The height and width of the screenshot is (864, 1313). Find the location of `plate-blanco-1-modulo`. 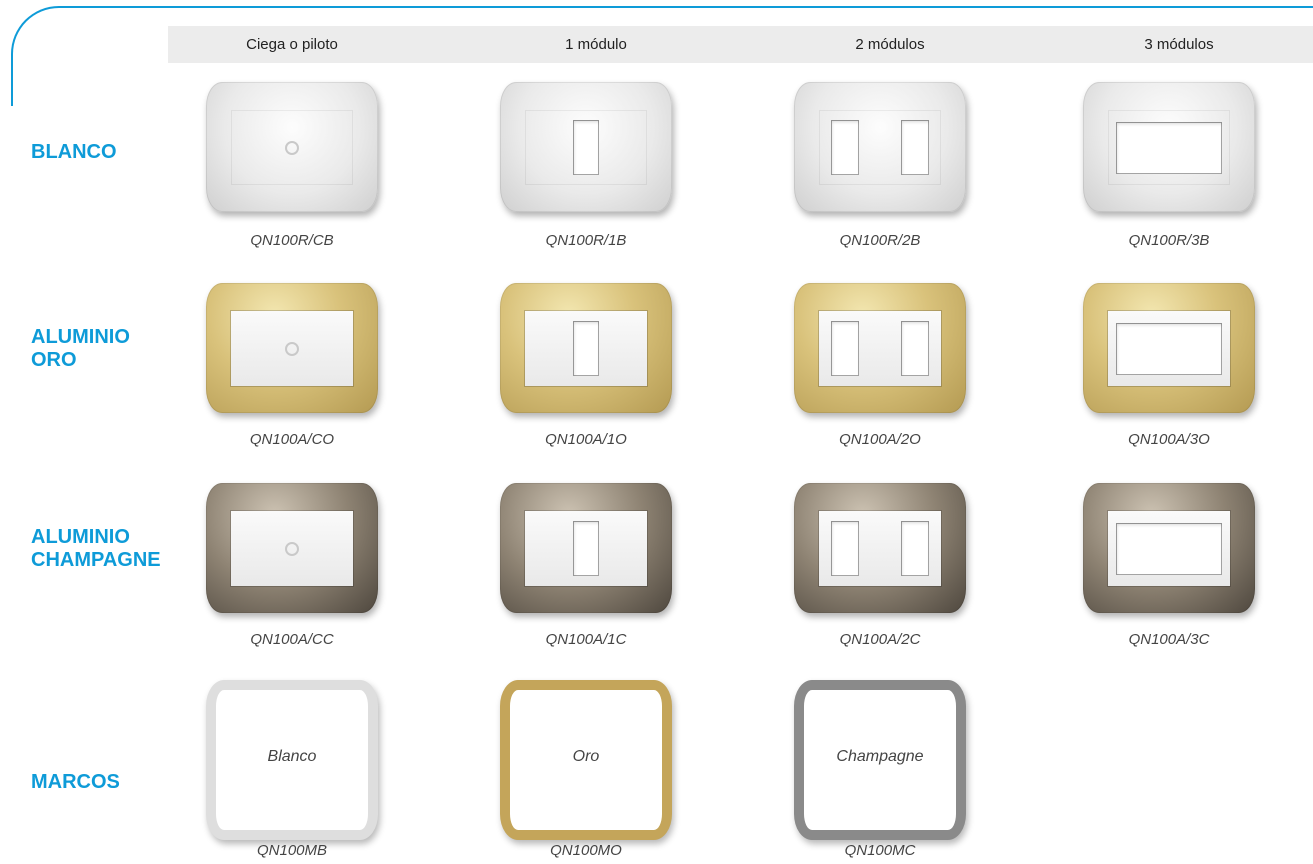

plate-blanco-1-modulo is located at coordinates (586, 147).